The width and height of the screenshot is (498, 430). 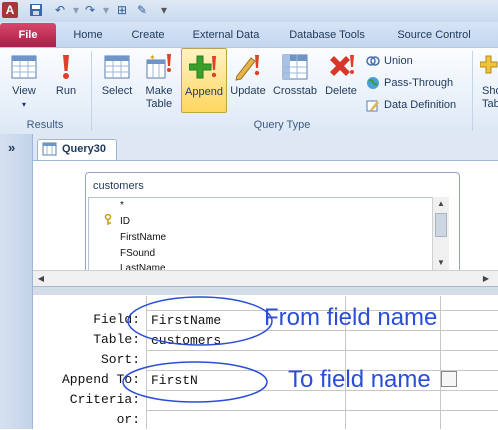 I want to click on customize-qat-icon: ▾, so click(x=164, y=10).